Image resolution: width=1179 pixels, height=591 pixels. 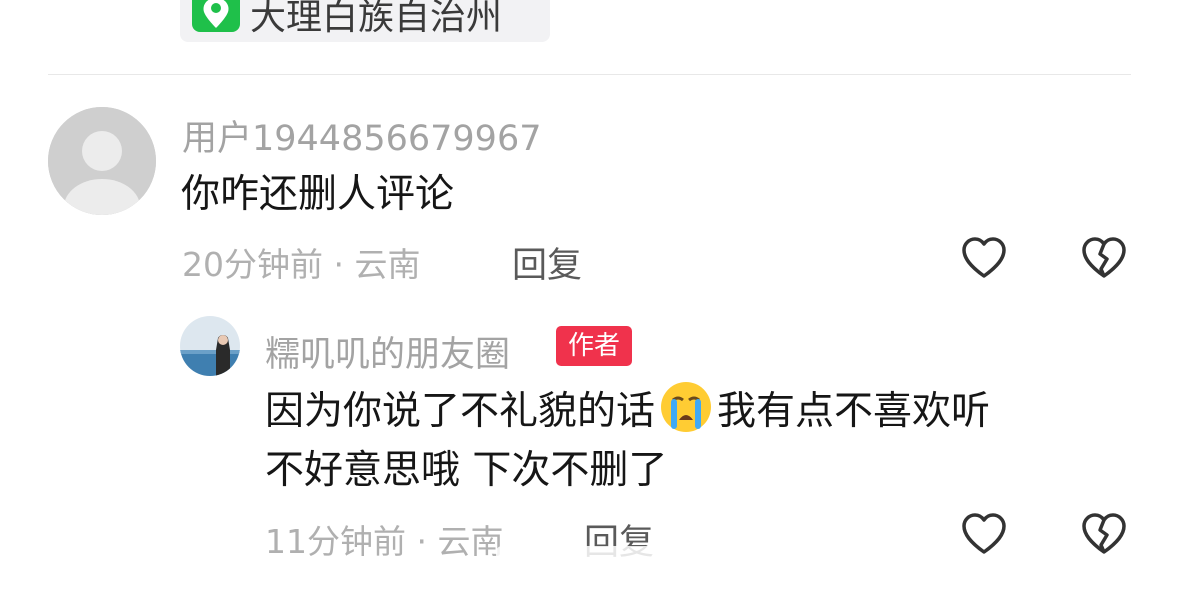 What do you see at coordinates (686, 407) in the screenshot?
I see `crying-face-emoji` at bounding box center [686, 407].